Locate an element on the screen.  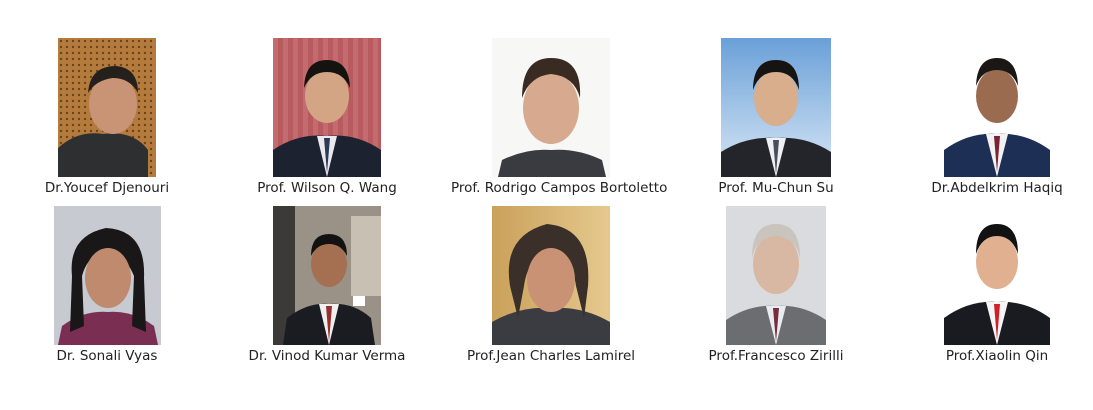
person-card: Dr. Sonali Vyas is located at coordinates (107, 285).